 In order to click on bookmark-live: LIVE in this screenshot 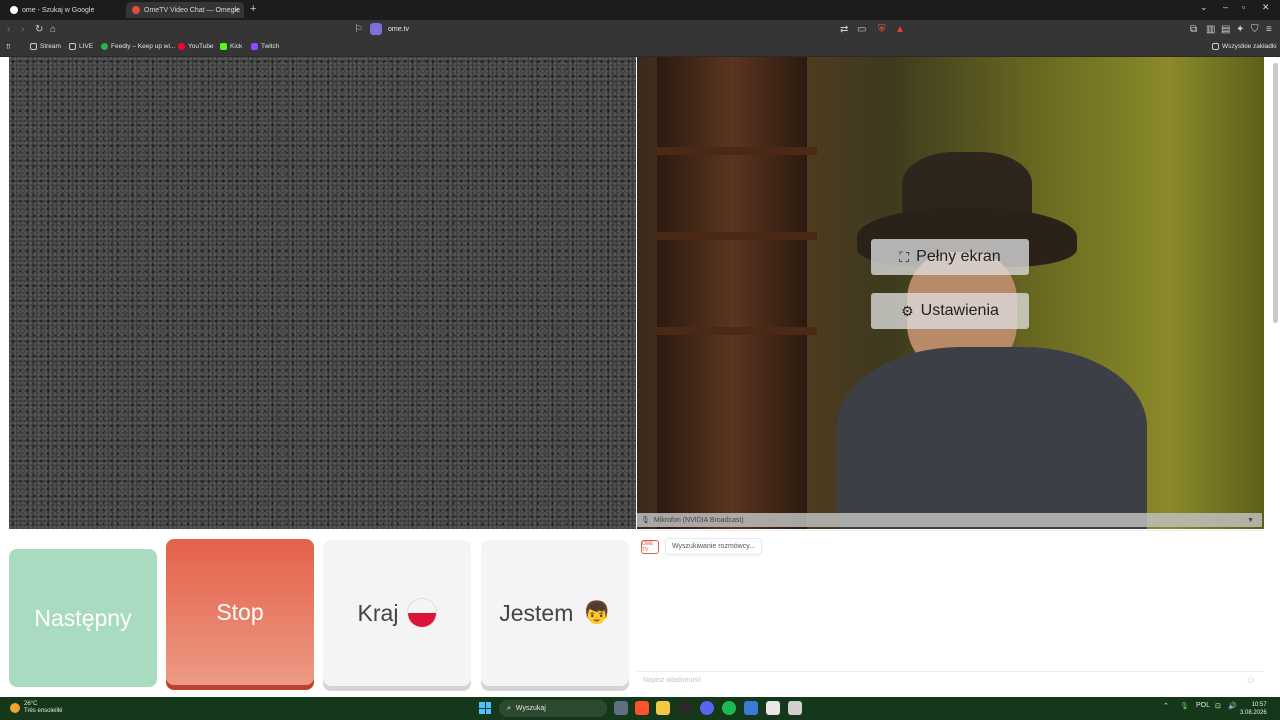, I will do `click(81, 46)`.